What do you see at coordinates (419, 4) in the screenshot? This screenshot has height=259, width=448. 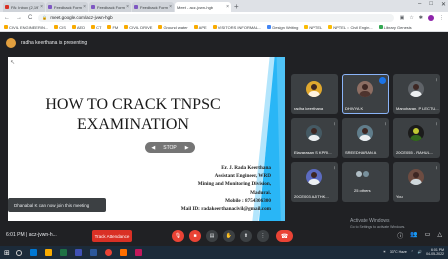 I see `minimize-icon: –` at bounding box center [419, 4].